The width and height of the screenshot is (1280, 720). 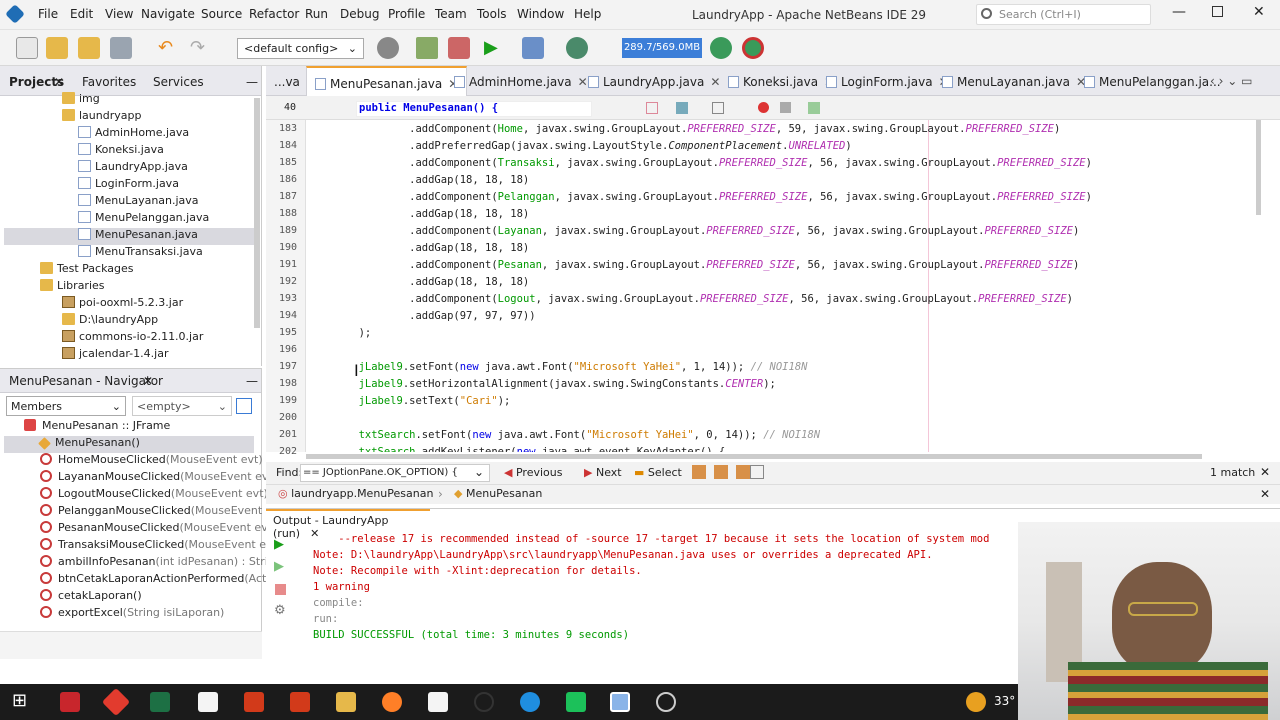 I want to click on editor-tab: MenuLayanan.java ✕, so click(x=1014, y=81).